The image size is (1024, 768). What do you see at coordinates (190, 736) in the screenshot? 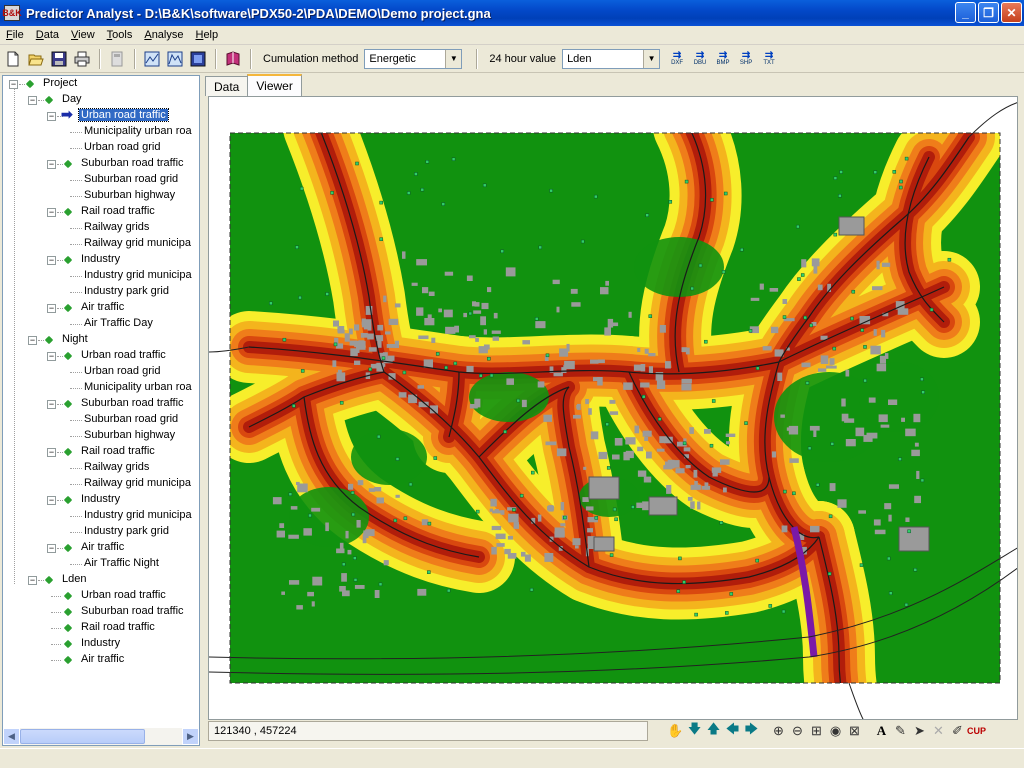
I see `scroll-right-icon: ▶` at bounding box center [190, 736].